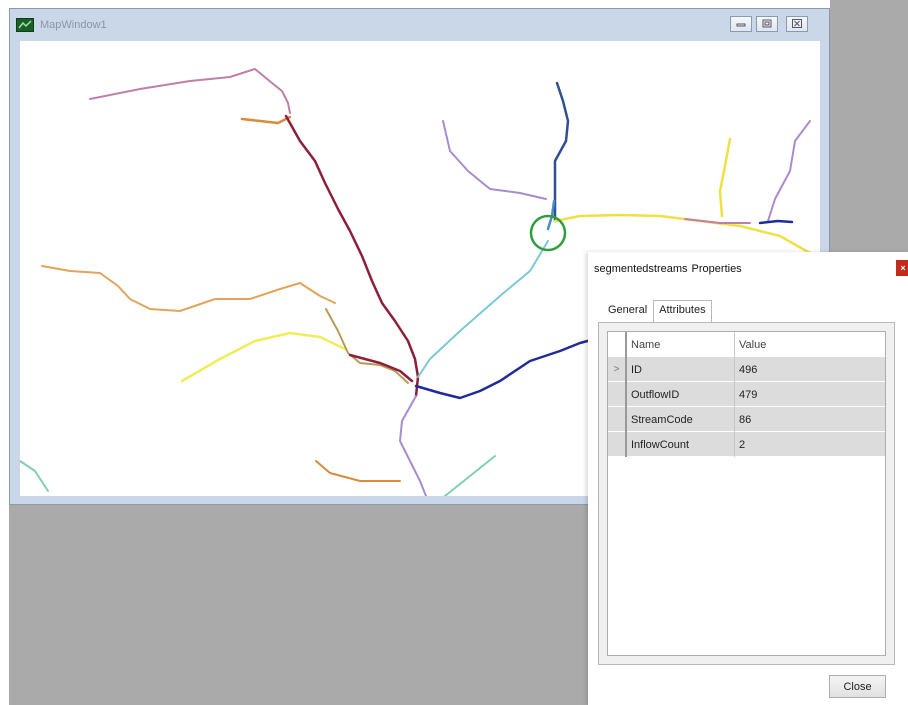  I want to click on close-window-button, so click(797, 24).